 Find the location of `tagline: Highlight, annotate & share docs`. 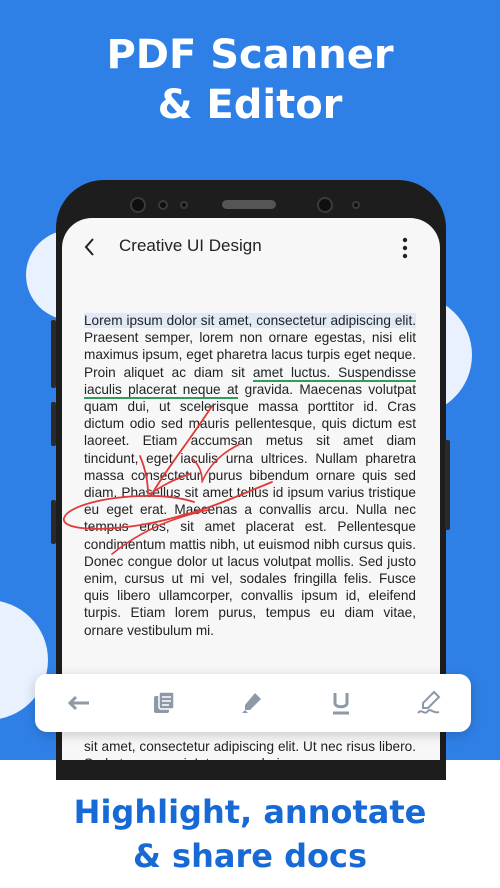

tagline: Highlight, annotate & share docs is located at coordinates (250, 834).